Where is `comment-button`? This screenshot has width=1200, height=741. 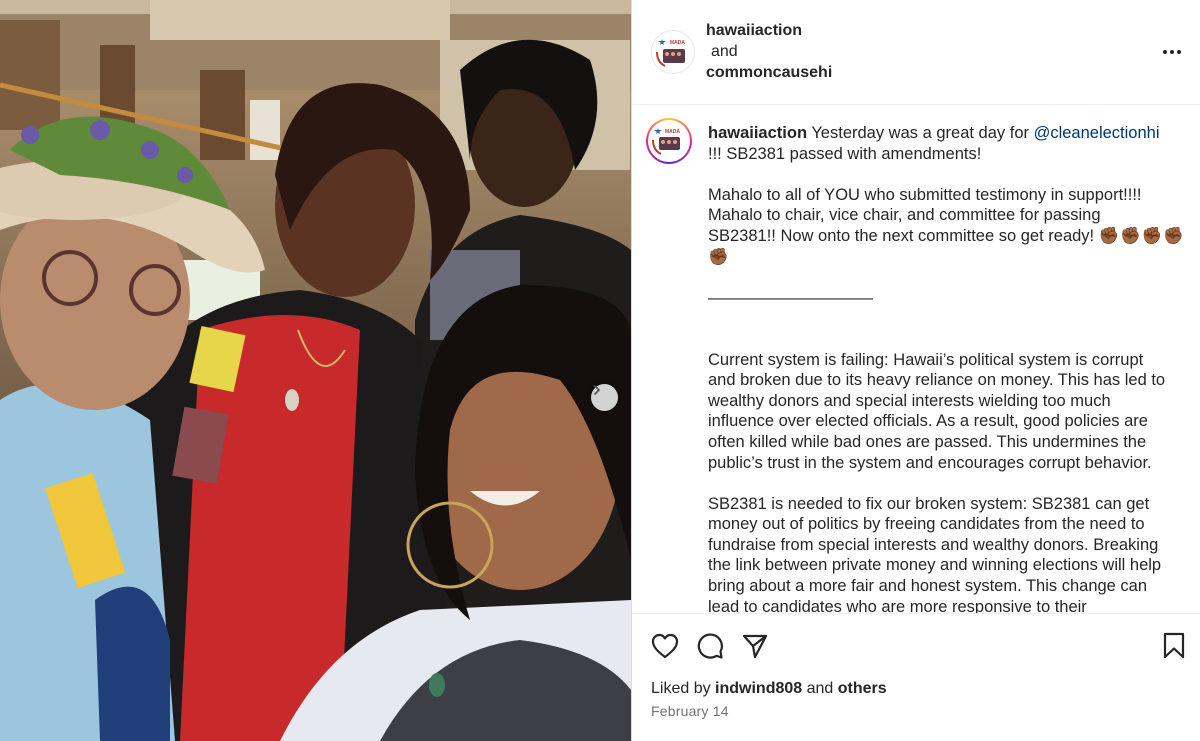
comment-button is located at coordinates (710, 646).